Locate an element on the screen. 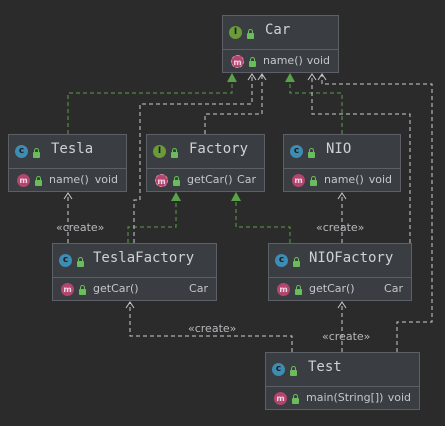 The width and height of the screenshot is (445, 426). tesla-factory-method-name: getCar() is located at coordinates (116, 288).